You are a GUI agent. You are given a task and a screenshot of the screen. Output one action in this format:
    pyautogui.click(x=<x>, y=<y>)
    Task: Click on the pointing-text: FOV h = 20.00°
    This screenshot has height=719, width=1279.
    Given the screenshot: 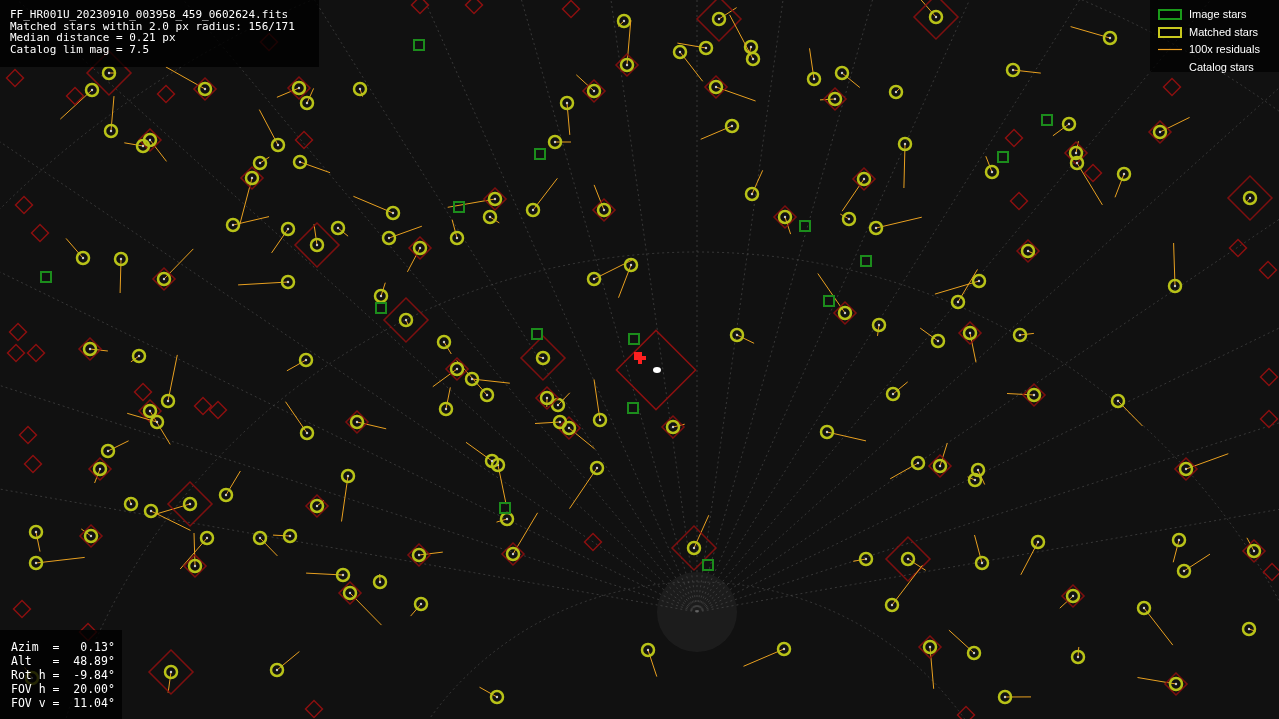 What is the action you would take?
    pyautogui.click(x=63, y=689)
    